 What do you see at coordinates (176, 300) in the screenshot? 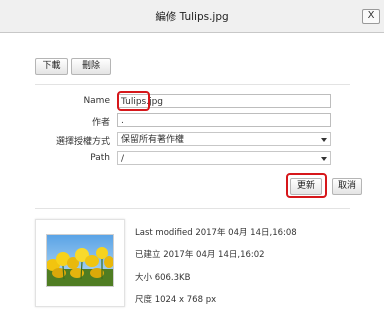
I see `dimensions-text: 尺度 1024 x 768 px` at bounding box center [176, 300].